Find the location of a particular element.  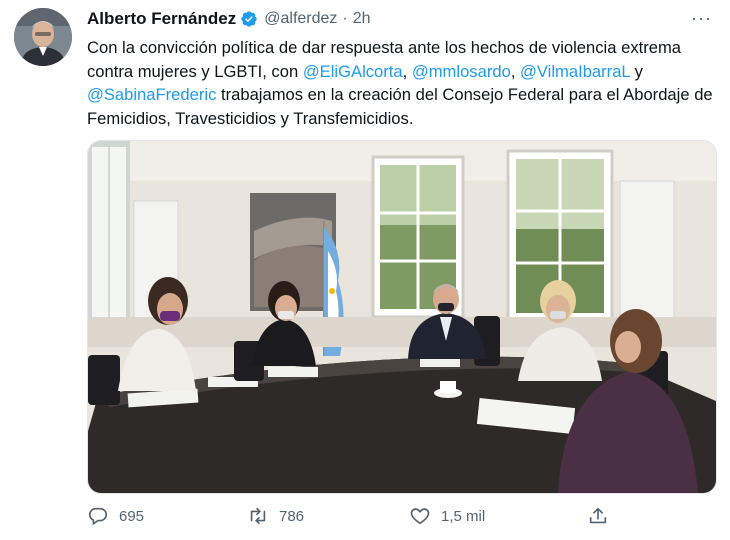

author-name: Alberto Fernández is located at coordinates (161, 19).